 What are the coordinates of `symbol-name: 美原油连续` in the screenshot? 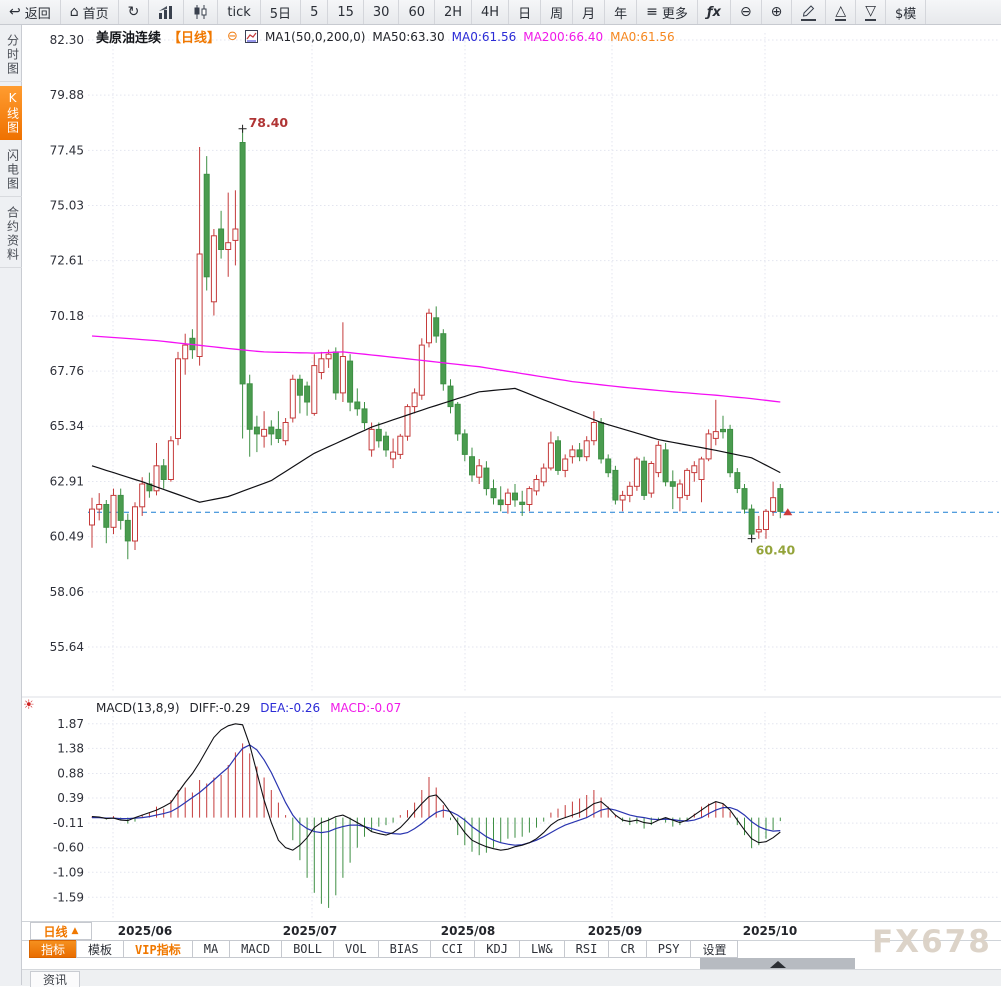 It's located at (129, 38).